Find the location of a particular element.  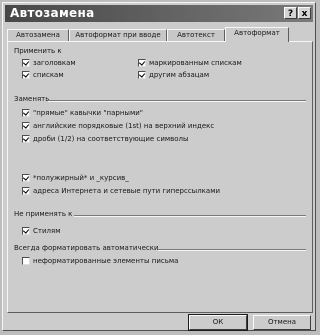

replace-fractions-checkbox is located at coordinates (26, 139).